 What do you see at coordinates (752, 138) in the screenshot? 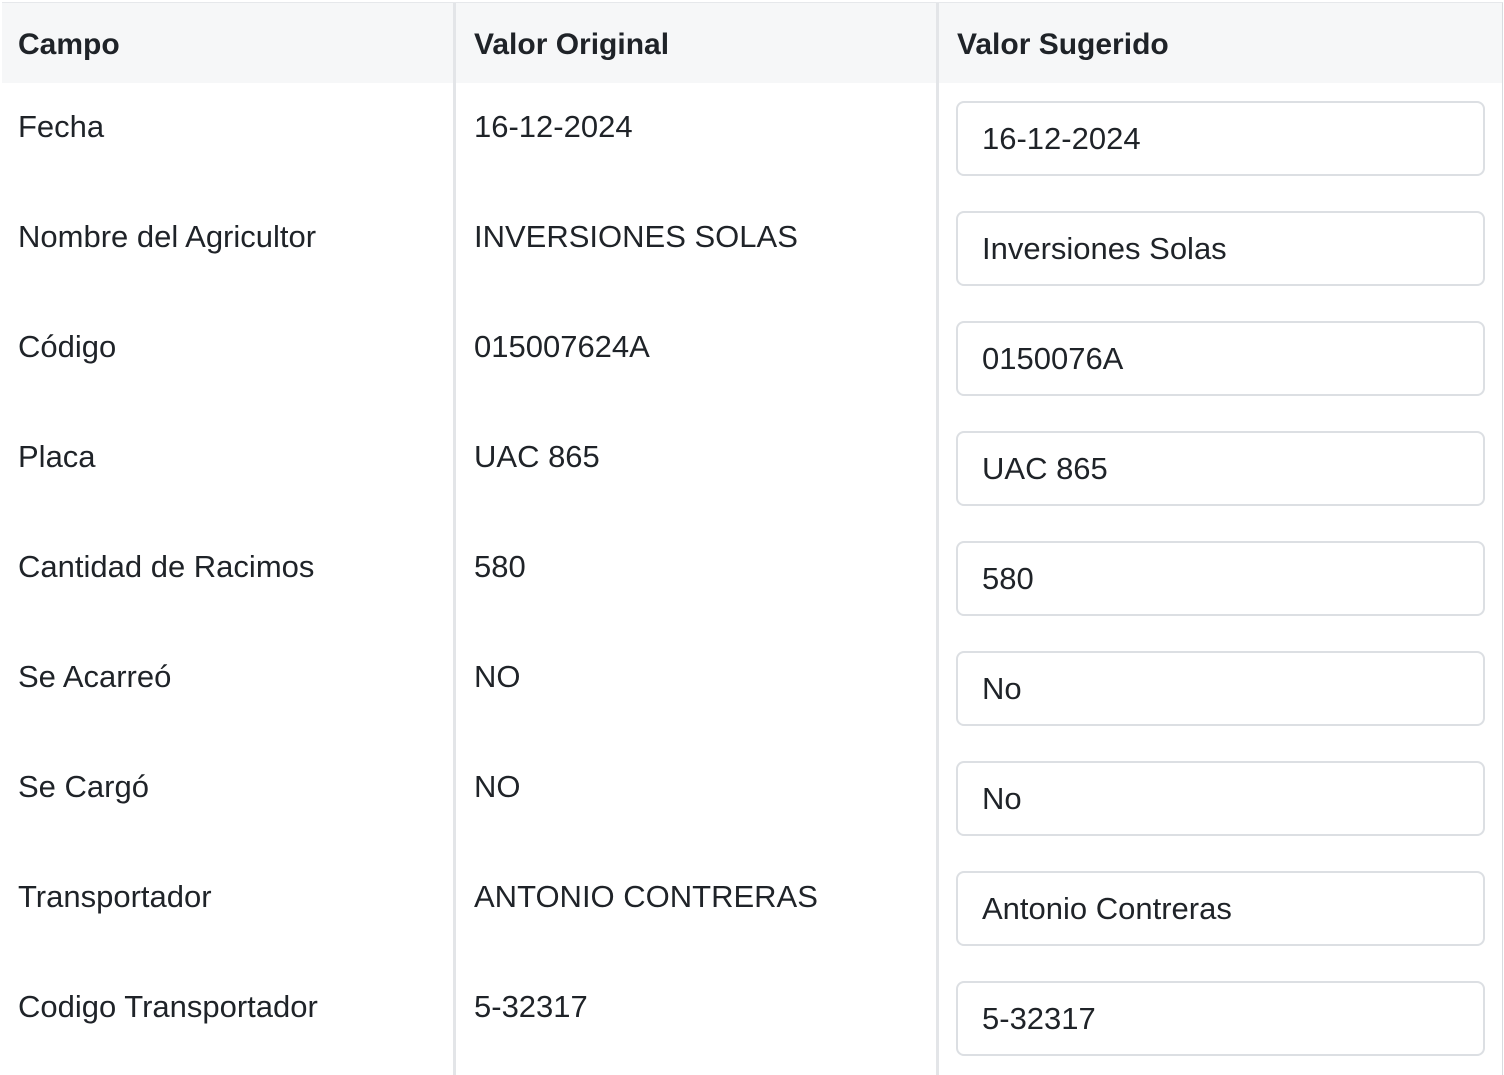
I see `table-row-fecha: Fecha 16-12-2024` at bounding box center [752, 138].